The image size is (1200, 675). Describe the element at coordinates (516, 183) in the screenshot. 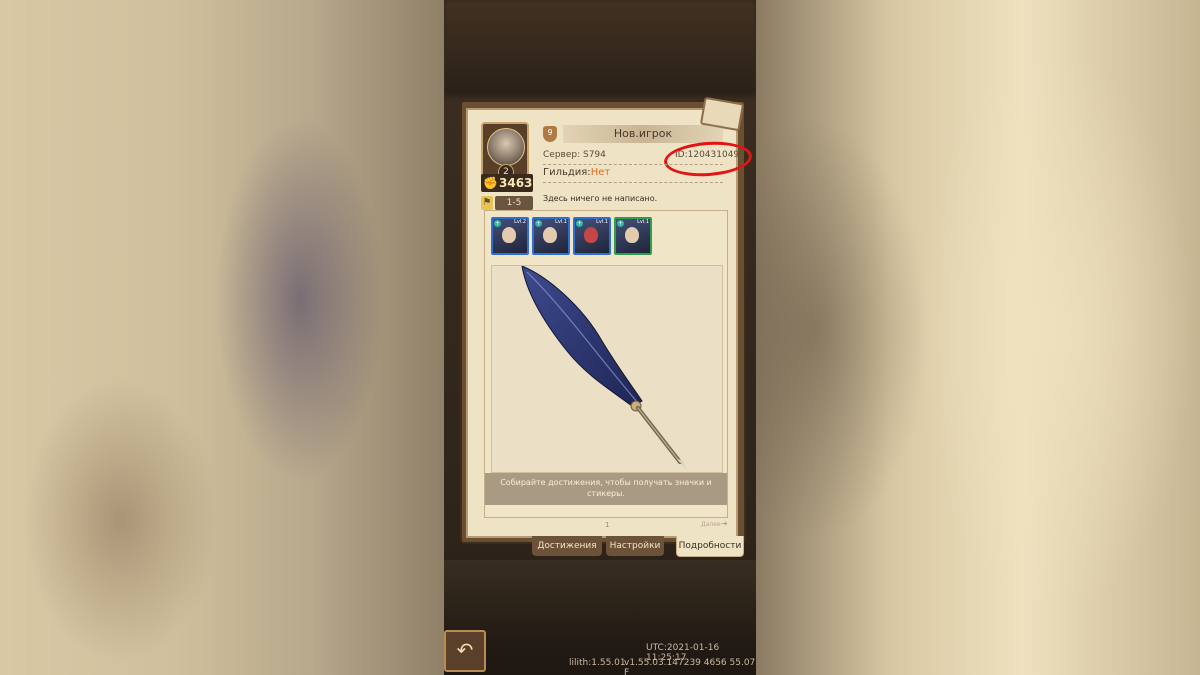

I see `power-value: 3463` at that location.